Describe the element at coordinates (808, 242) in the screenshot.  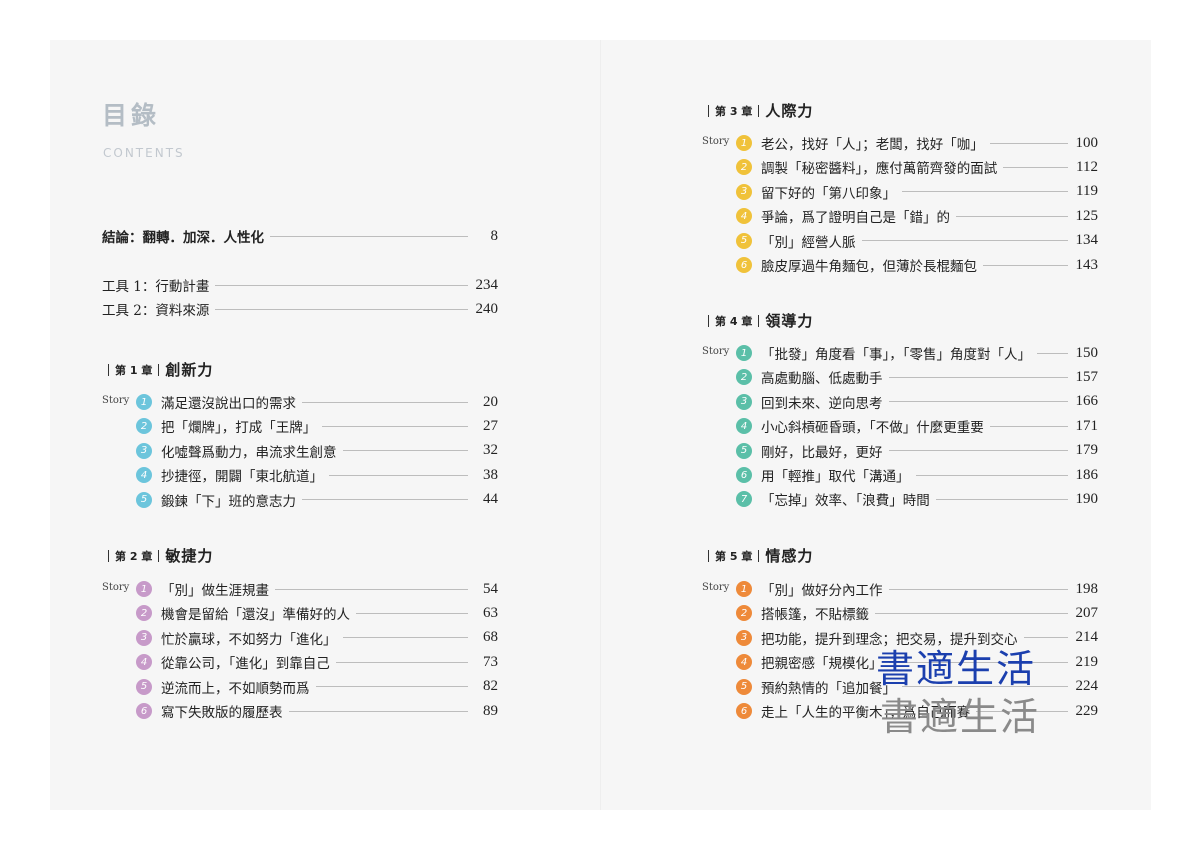
I see `entry-title: 「別」經營人脈` at that location.